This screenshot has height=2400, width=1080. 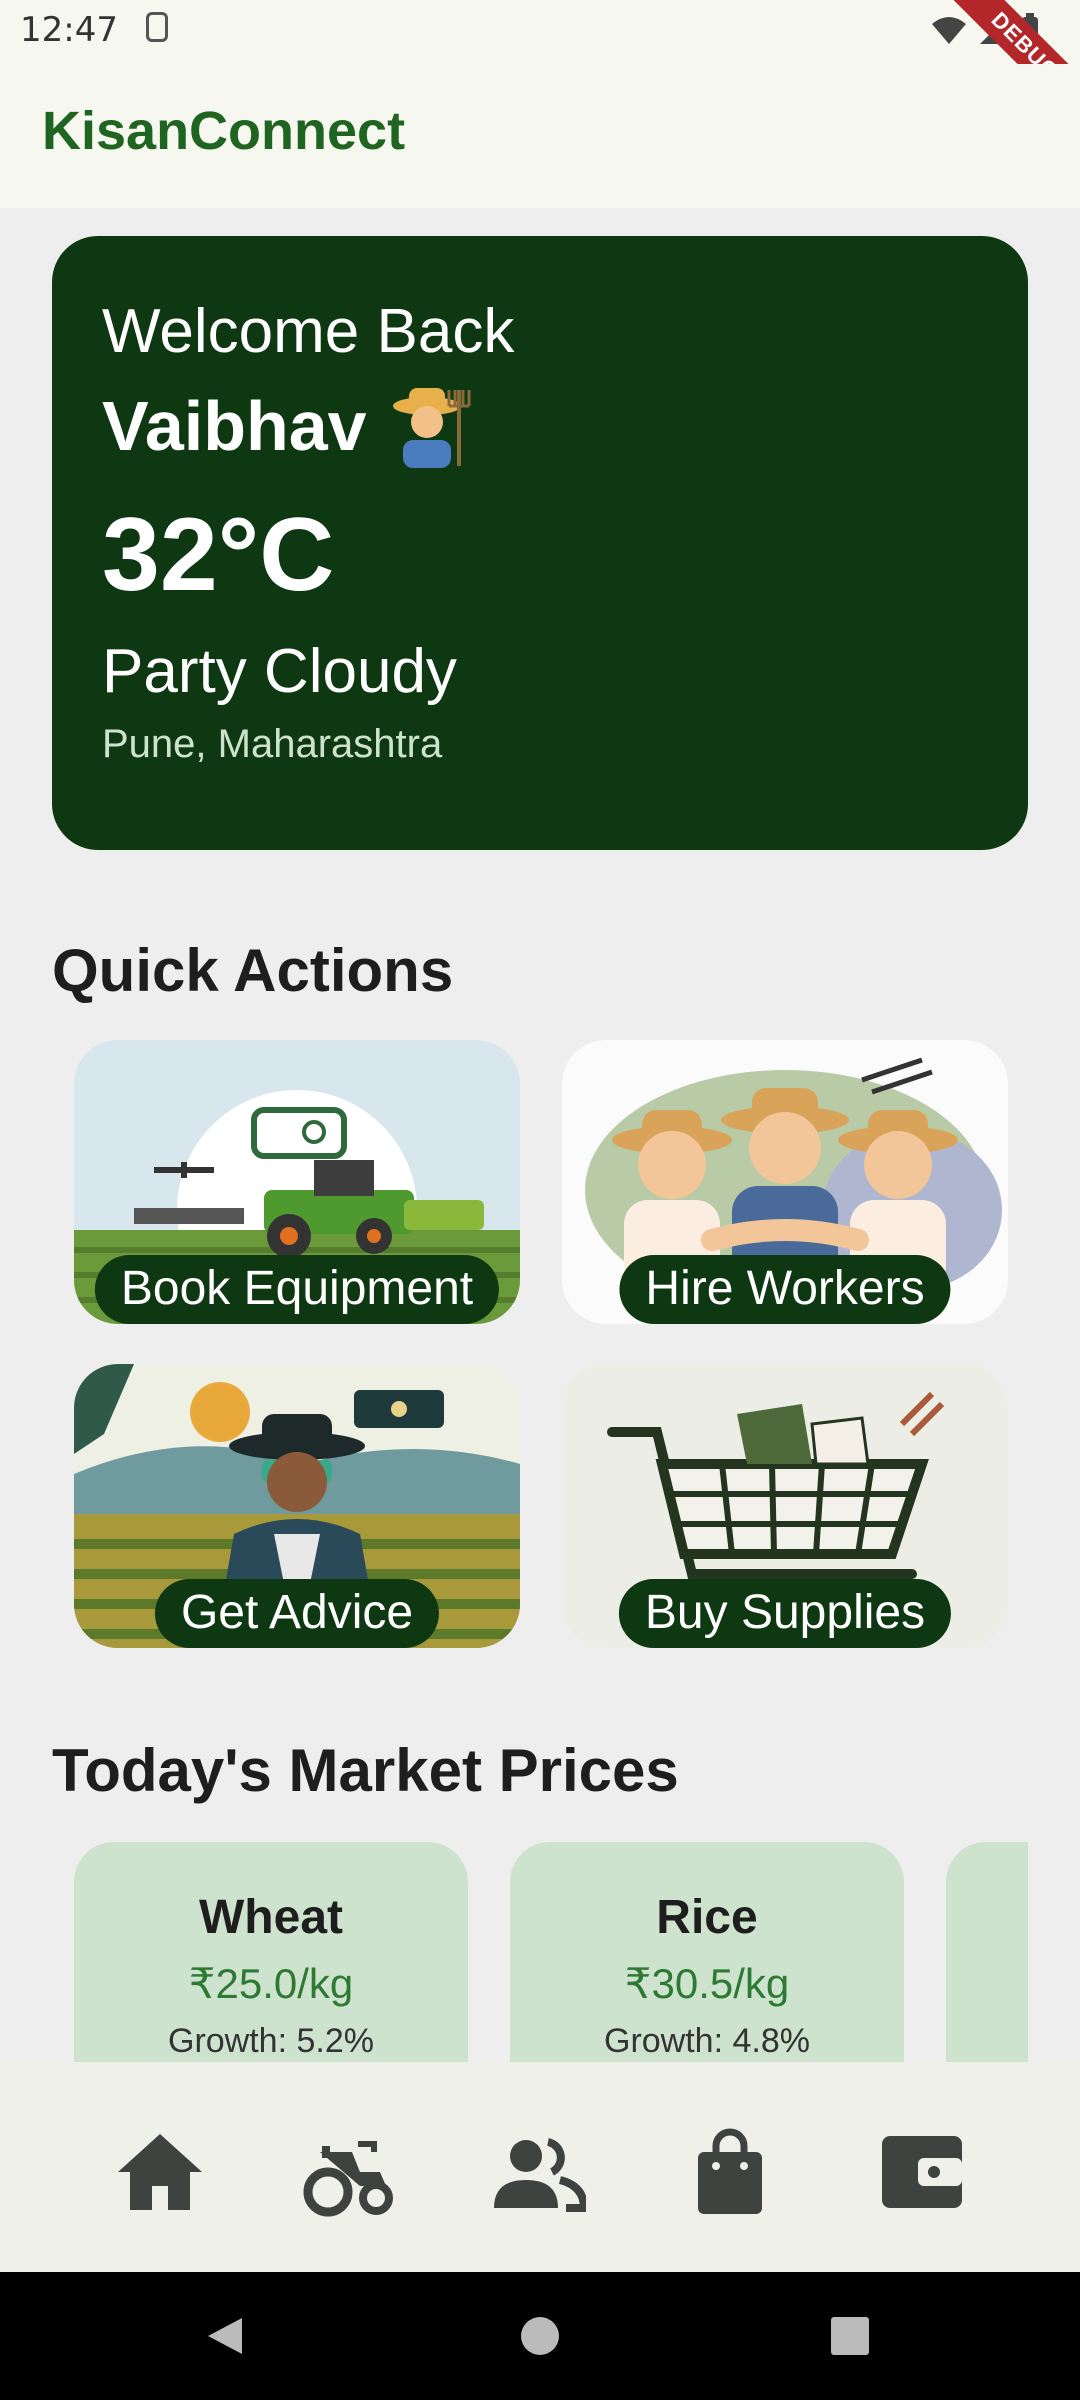 I want to click on home-icon, so click(x=160, y=2172).